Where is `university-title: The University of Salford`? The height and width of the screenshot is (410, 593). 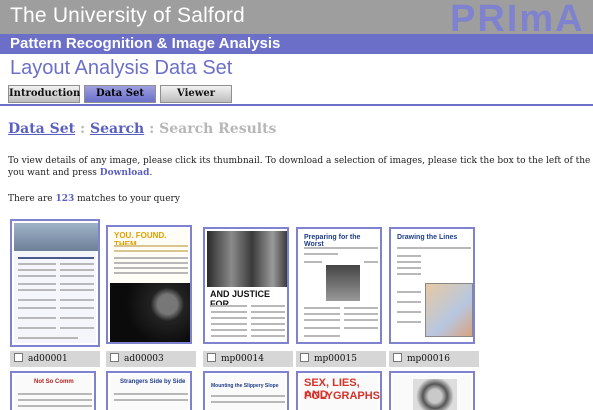 university-title: The University of Salford is located at coordinates (127, 15).